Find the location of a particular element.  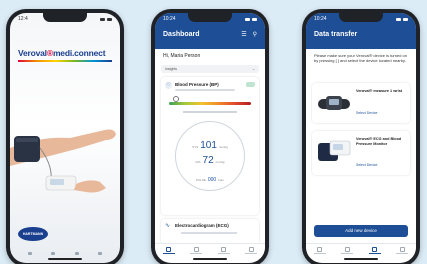

arm-cuff-illustration is located at coordinates (63, 161).